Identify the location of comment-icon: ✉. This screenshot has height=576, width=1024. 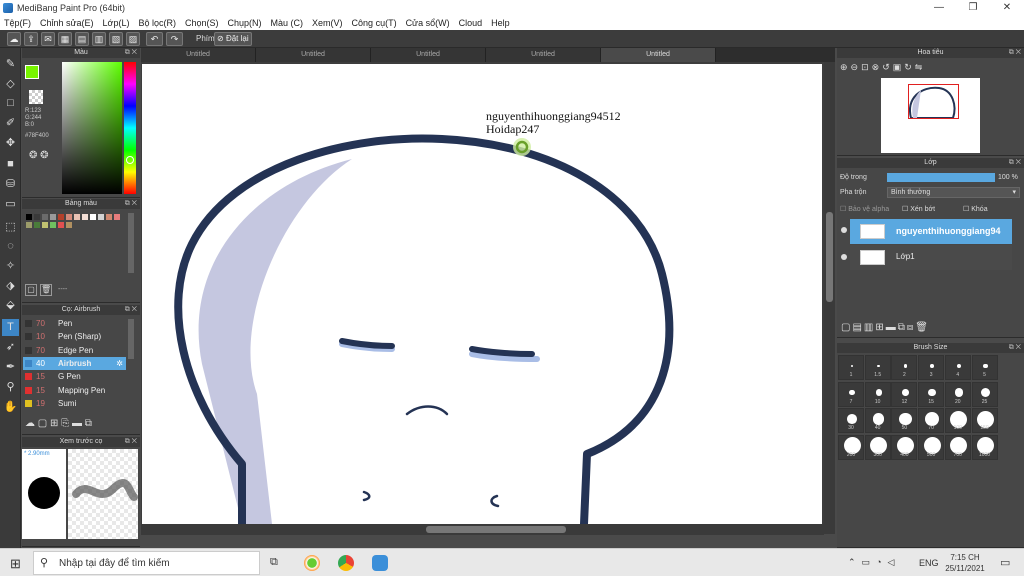
(48, 39).